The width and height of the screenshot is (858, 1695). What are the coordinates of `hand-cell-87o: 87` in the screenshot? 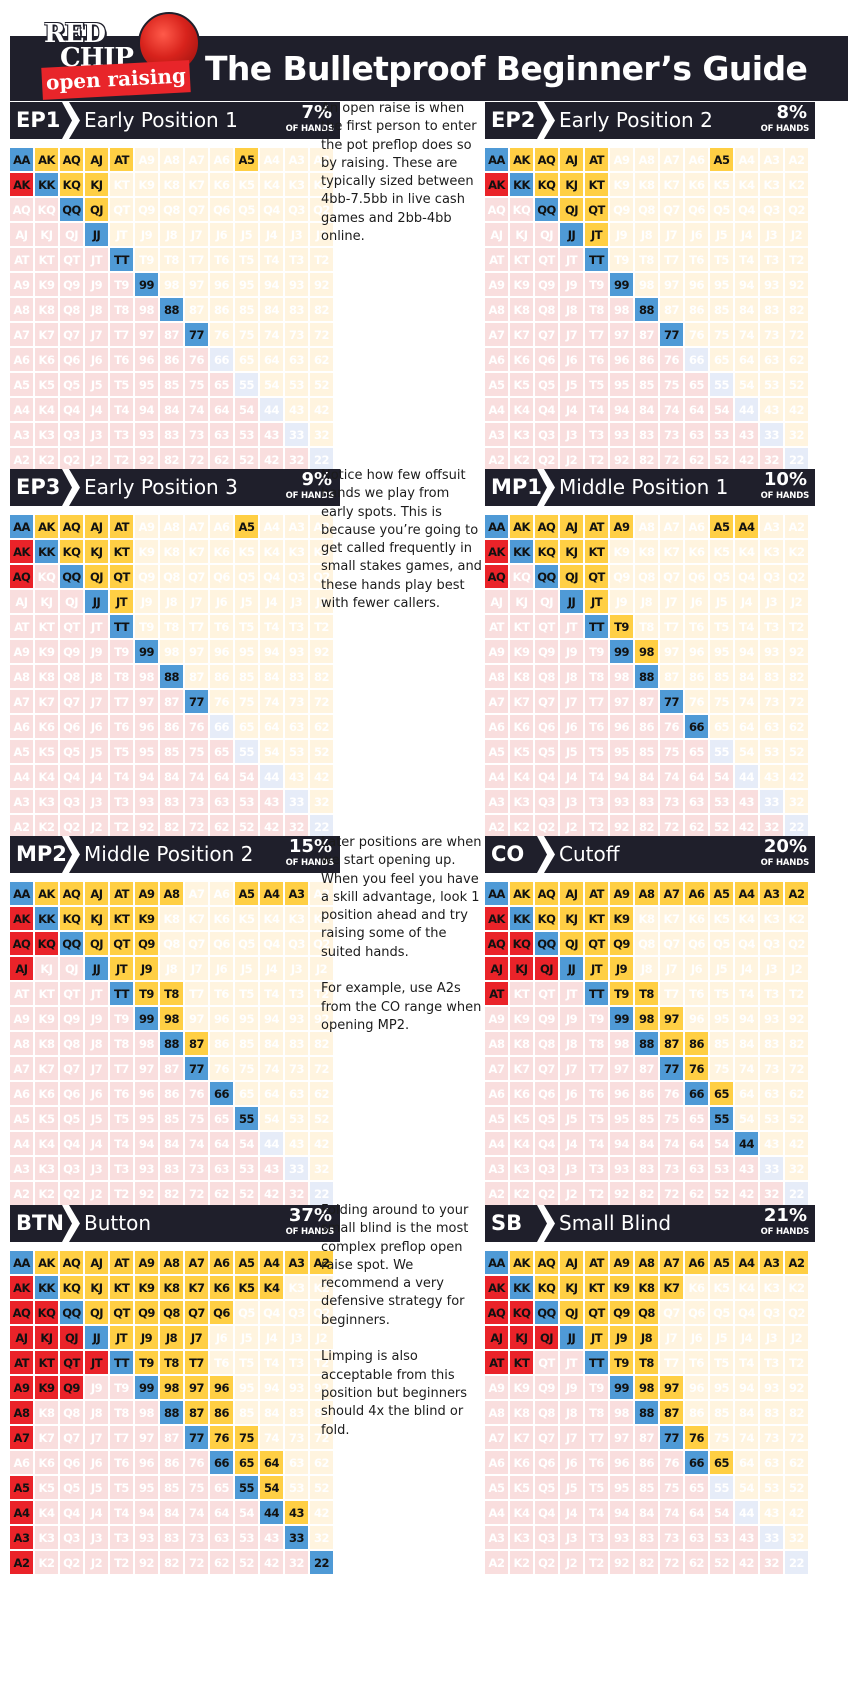 It's located at (171, 1437).